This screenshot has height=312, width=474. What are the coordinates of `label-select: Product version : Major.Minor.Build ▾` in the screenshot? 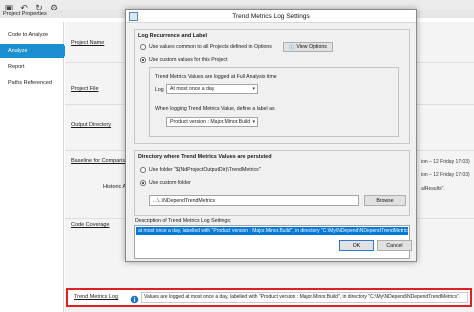 It's located at (212, 122).